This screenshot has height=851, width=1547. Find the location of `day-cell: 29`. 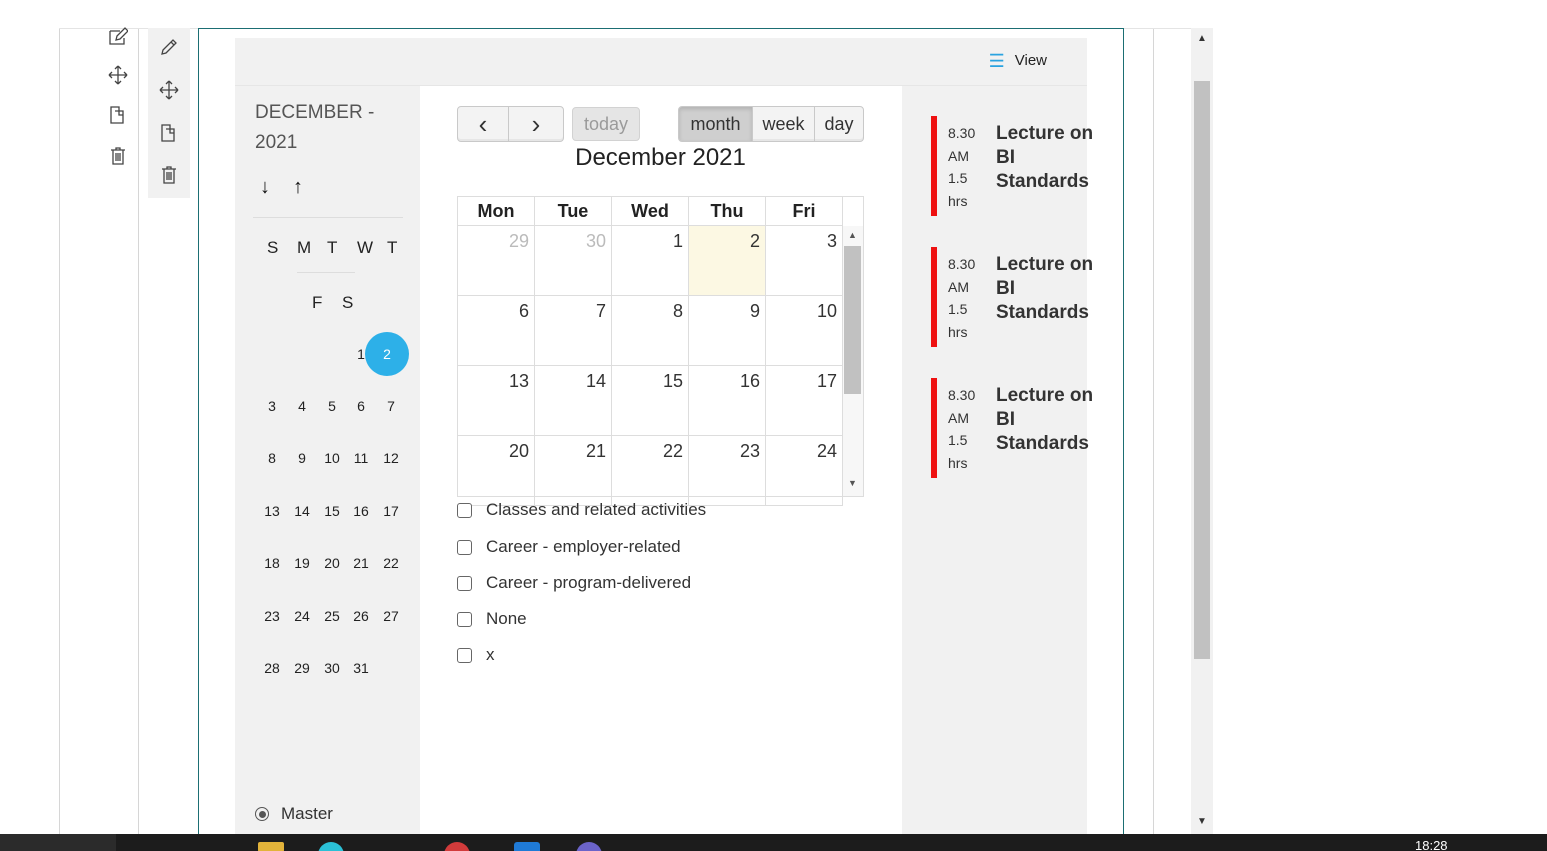

day-cell: 29 is located at coordinates (496, 261).